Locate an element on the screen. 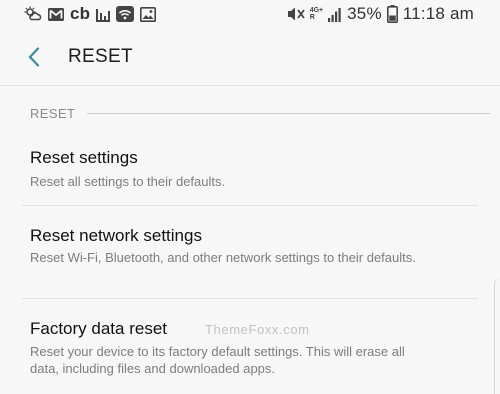 The width and height of the screenshot is (500, 394). section-header: RESET is located at coordinates (260, 113).